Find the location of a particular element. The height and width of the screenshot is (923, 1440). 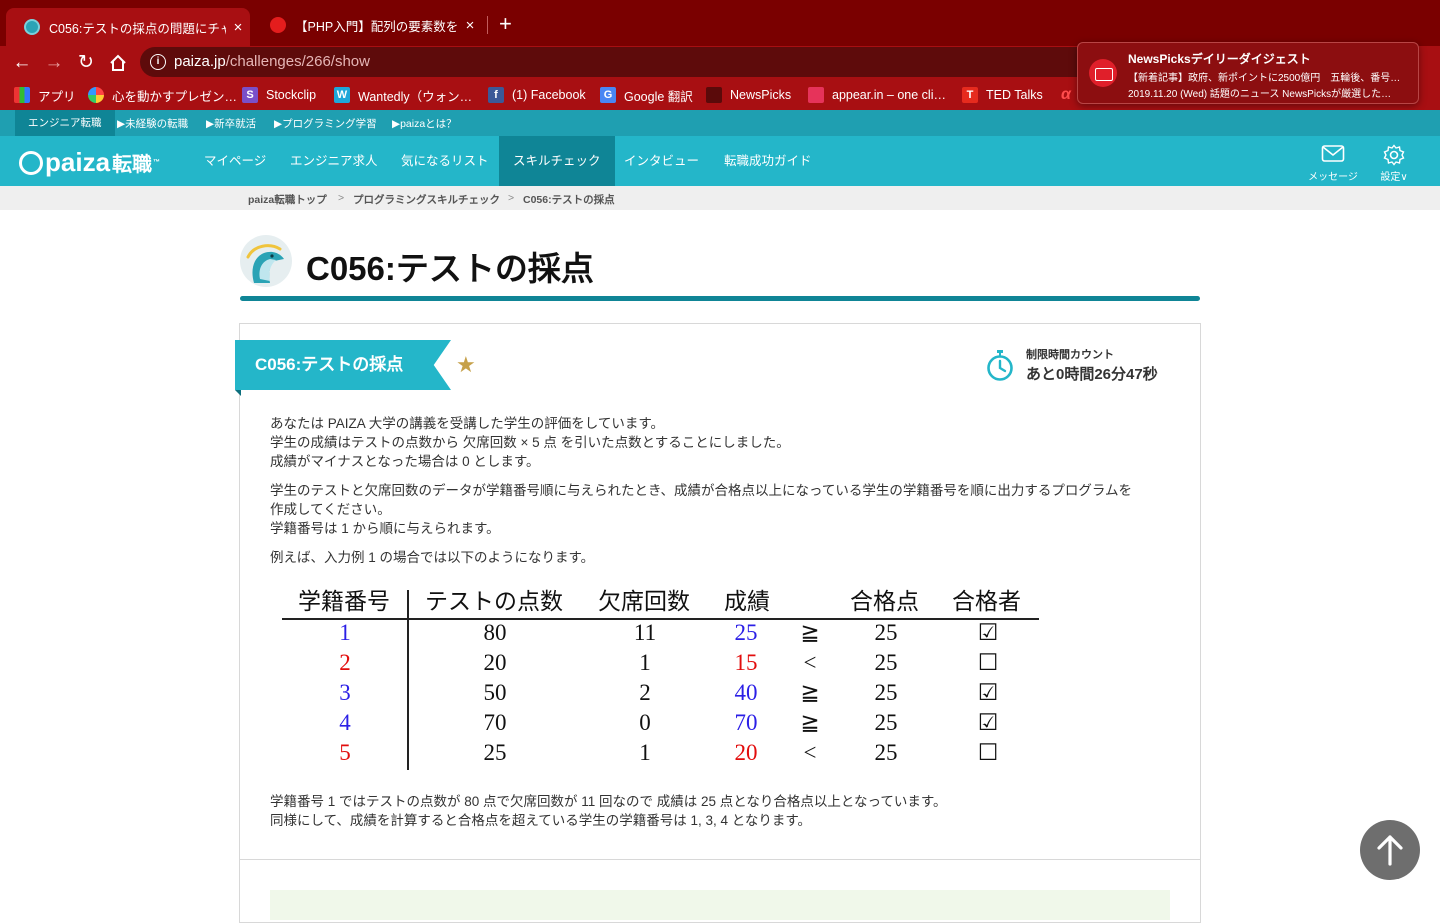

subnav-about-paiza: ▶paizaとは？ is located at coordinates (424, 123).